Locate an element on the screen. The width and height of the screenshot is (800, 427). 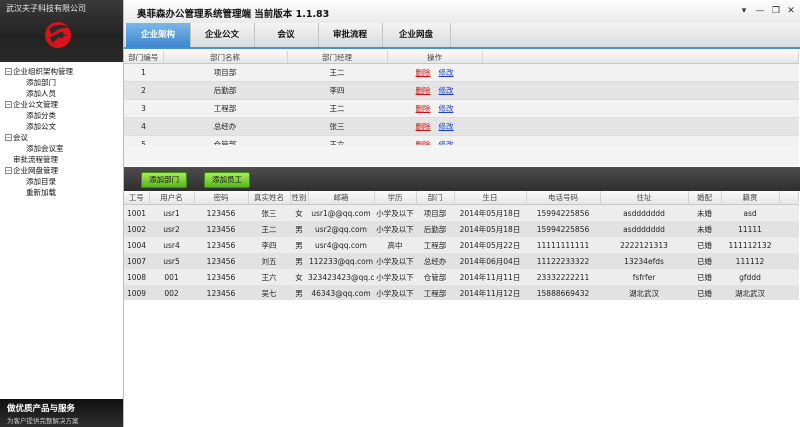
table-row: 3 工程部 王二 删除 修改 is located at coordinates (461, 108).